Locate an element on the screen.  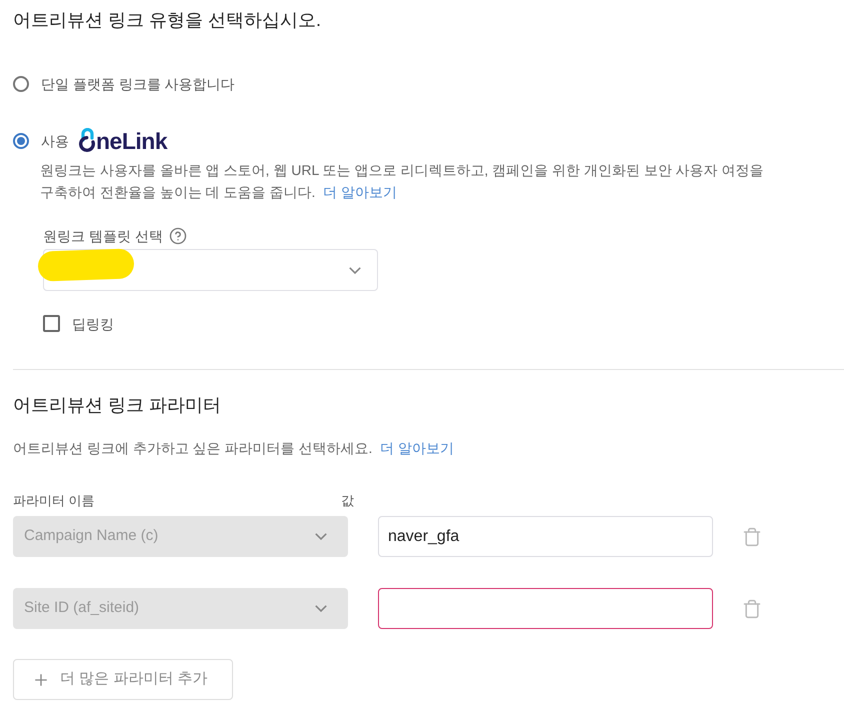
brand-logo-text: neLink is located at coordinates (132, 141).